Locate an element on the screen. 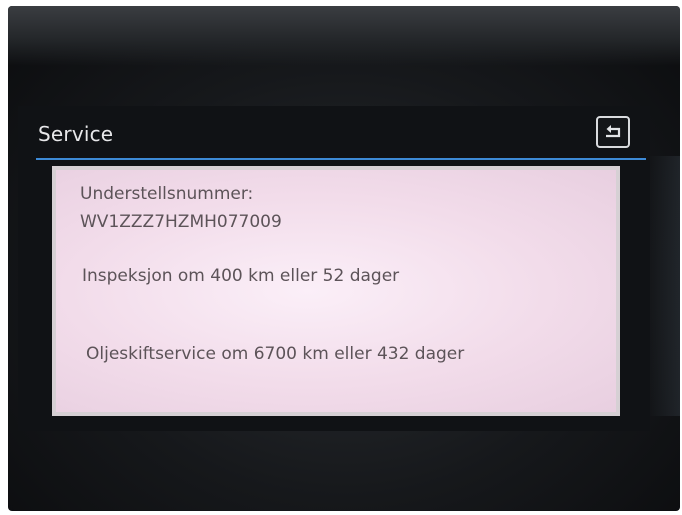  return-arrow-icon is located at coordinates (613, 131).